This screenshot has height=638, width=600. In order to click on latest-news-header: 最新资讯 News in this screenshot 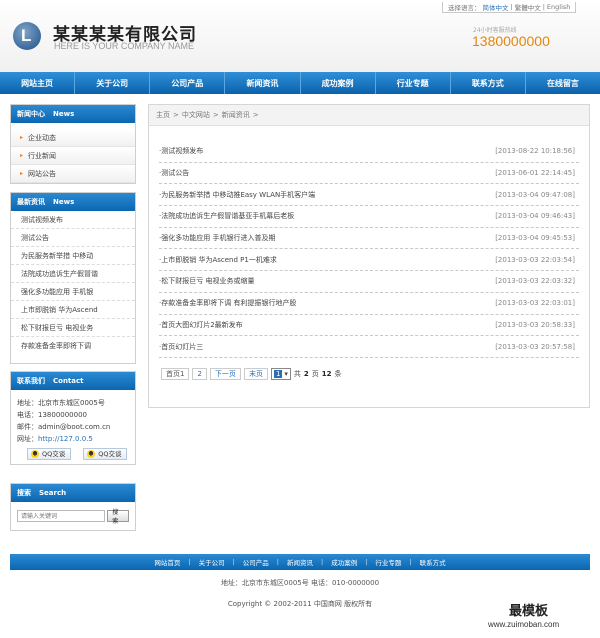, I will do `click(73, 202)`.